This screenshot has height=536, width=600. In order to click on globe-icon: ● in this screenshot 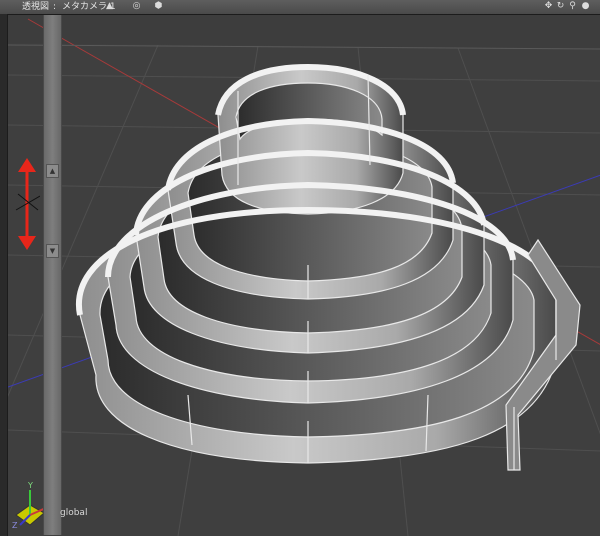, I will do `click(585, 6)`.